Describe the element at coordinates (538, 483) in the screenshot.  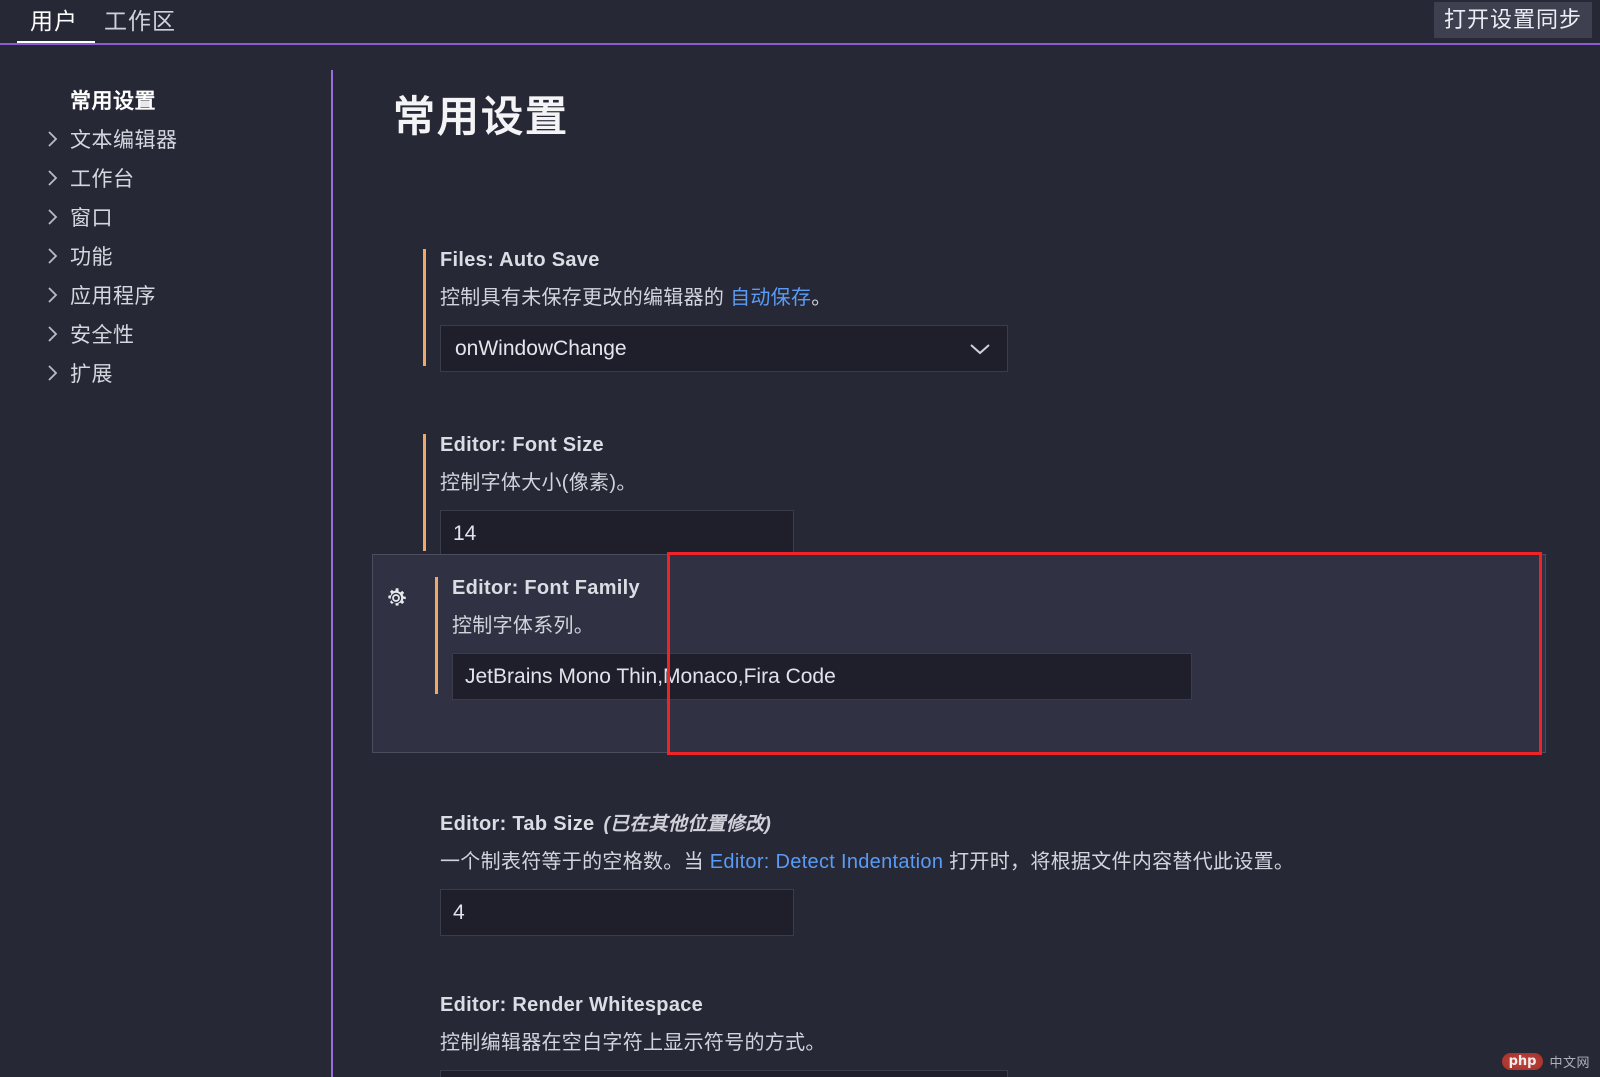
I see `setting-description: 控制字体大小(像素)。` at that location.